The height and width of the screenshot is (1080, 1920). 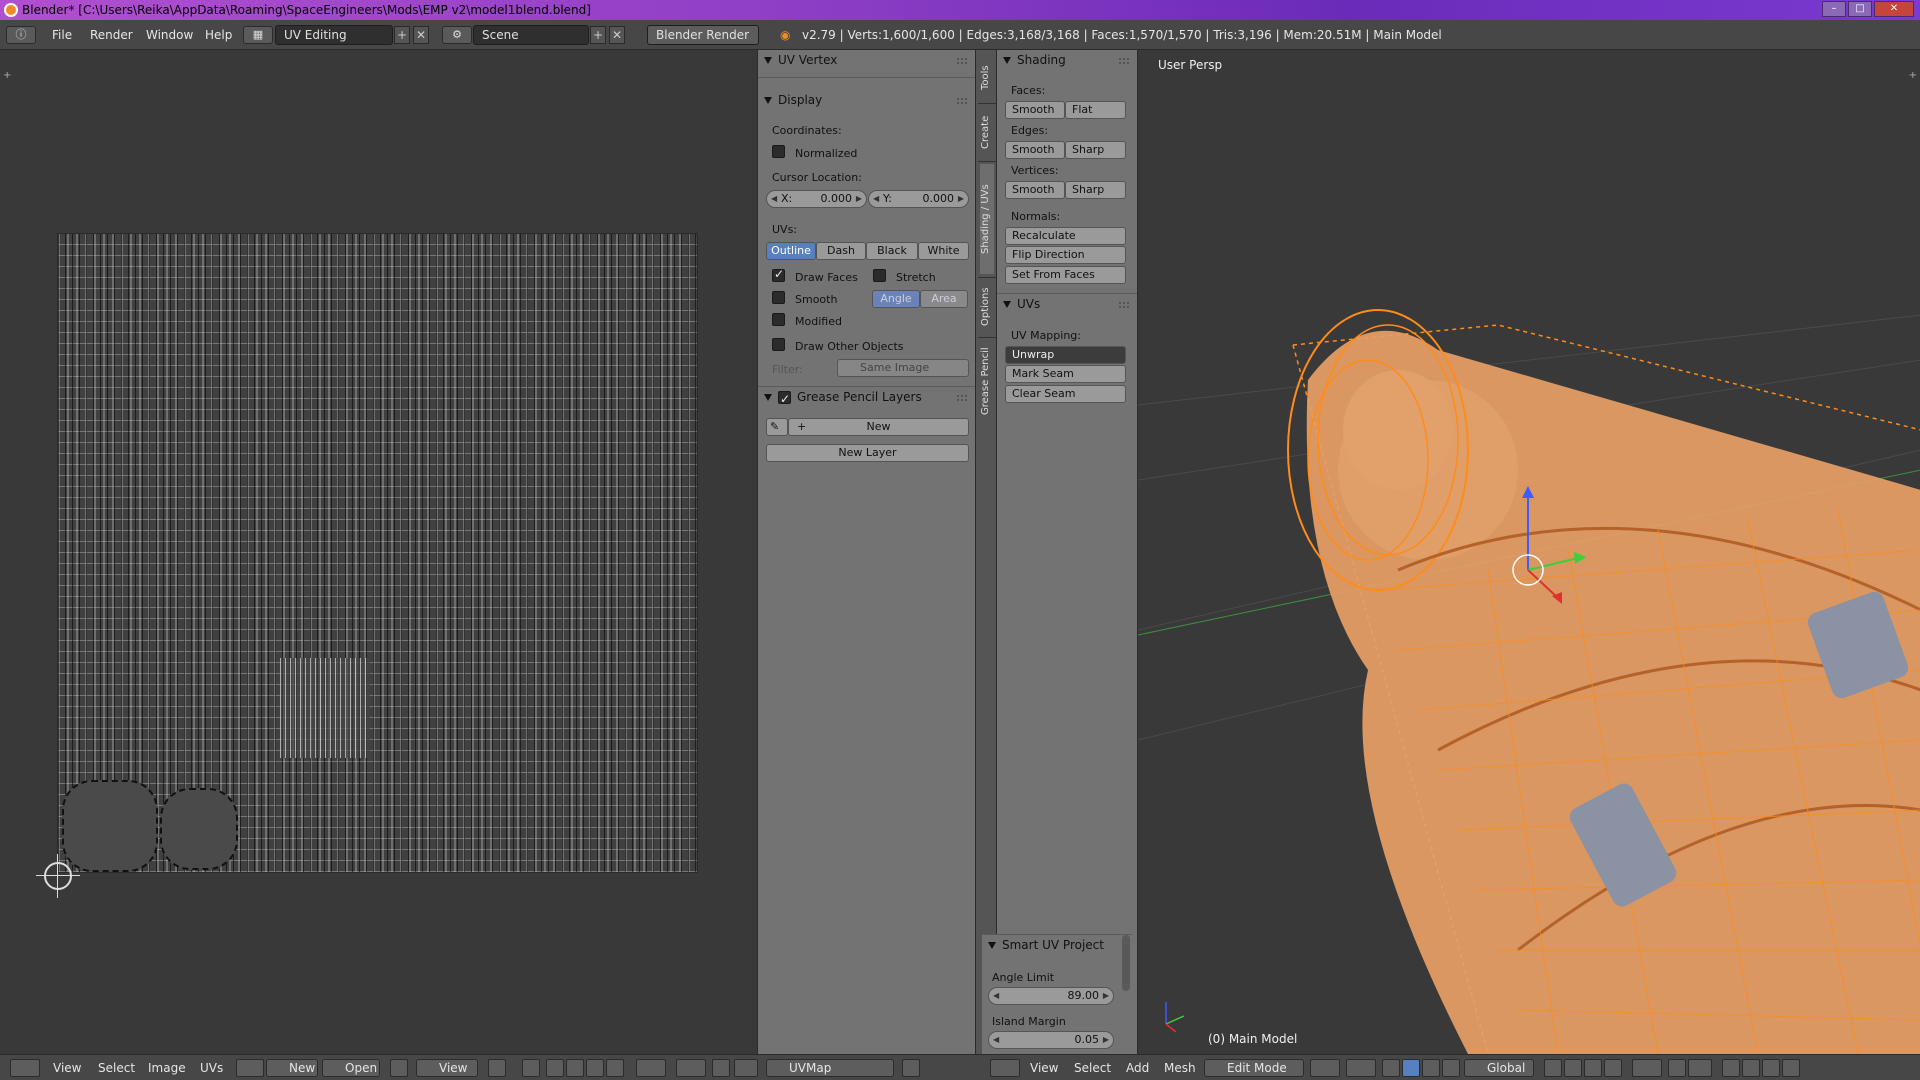 What do you see at coordinates (944, 299) in the screenshot?
I see `stretch-area-button: Area` at bounding box center [944, 299].